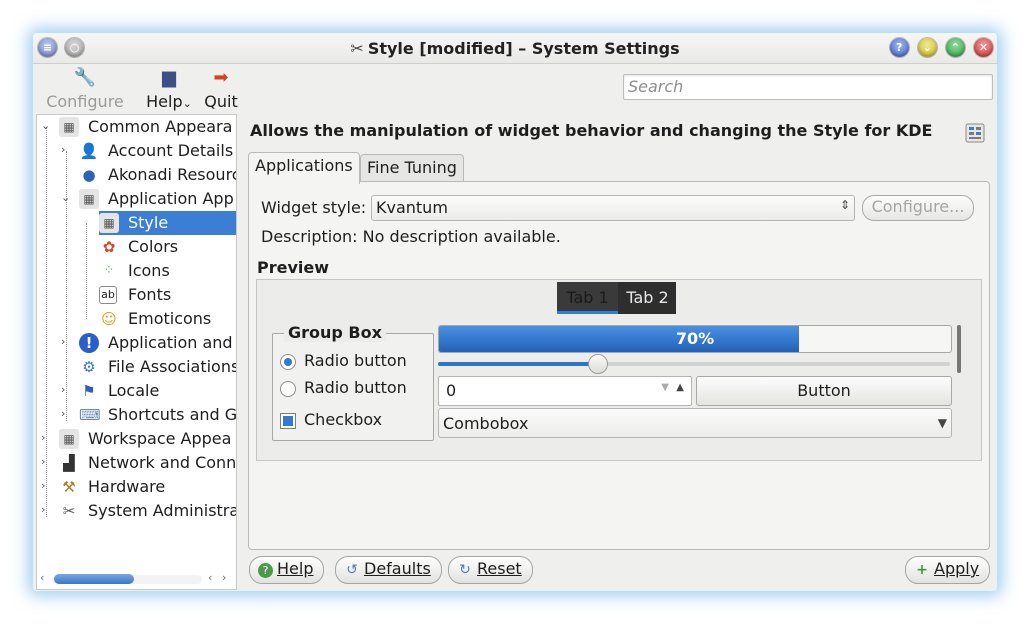 The image size is (1030, 624). I want to click on tree-item-style: ▦ Style, so click(136, 223).